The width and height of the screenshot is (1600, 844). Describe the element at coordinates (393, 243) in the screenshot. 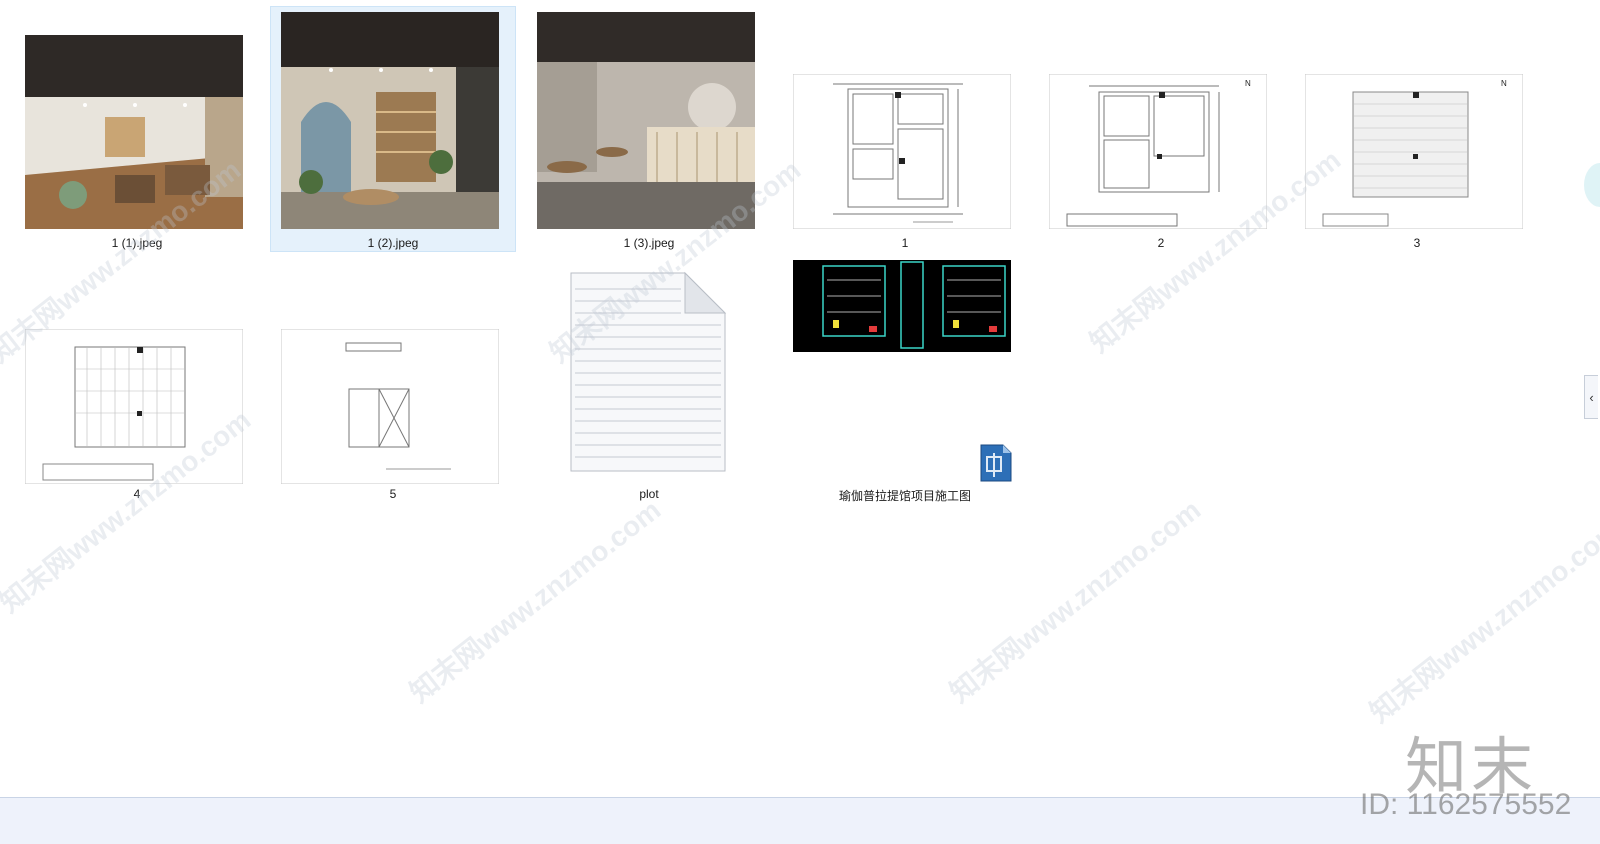

I see `file-name: 1 (2).jpeg` at that location.